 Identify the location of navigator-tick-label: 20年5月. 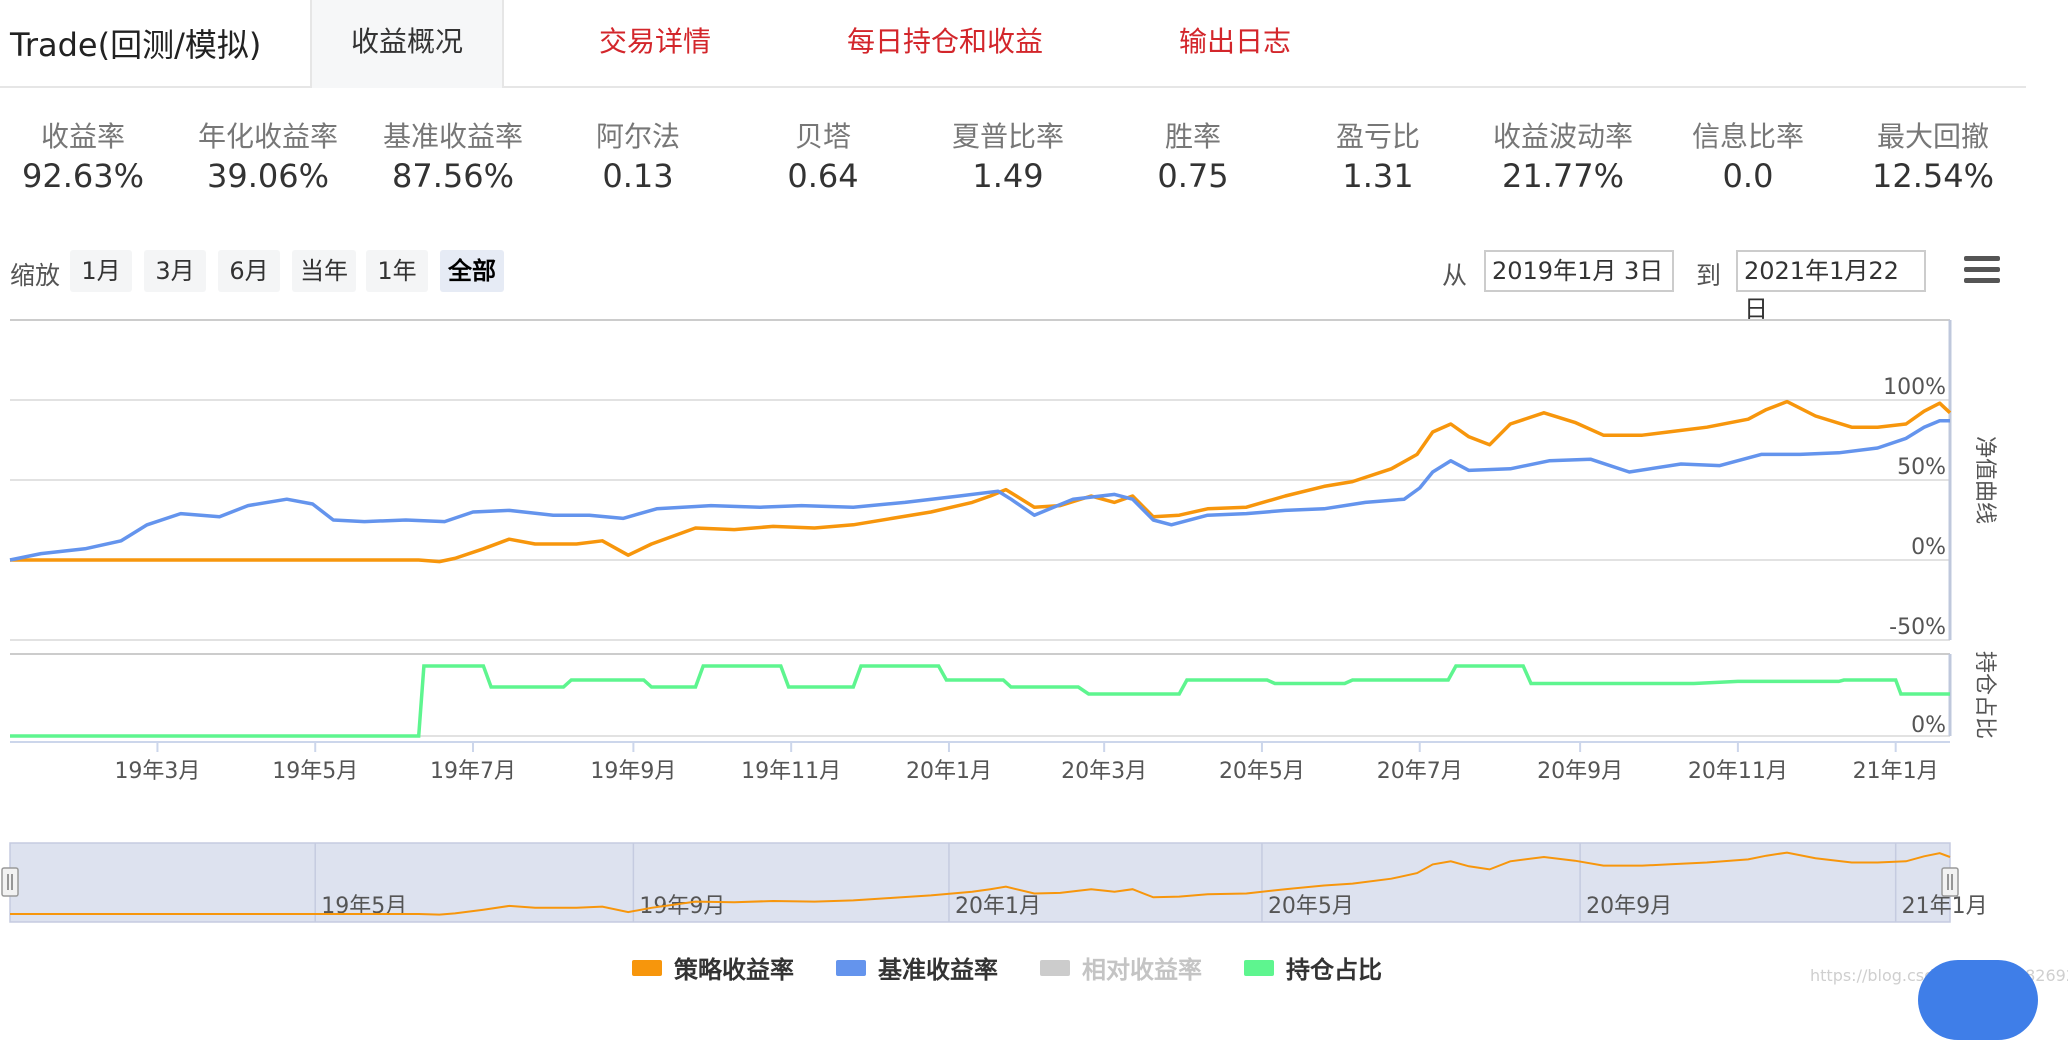
(1311, 906).